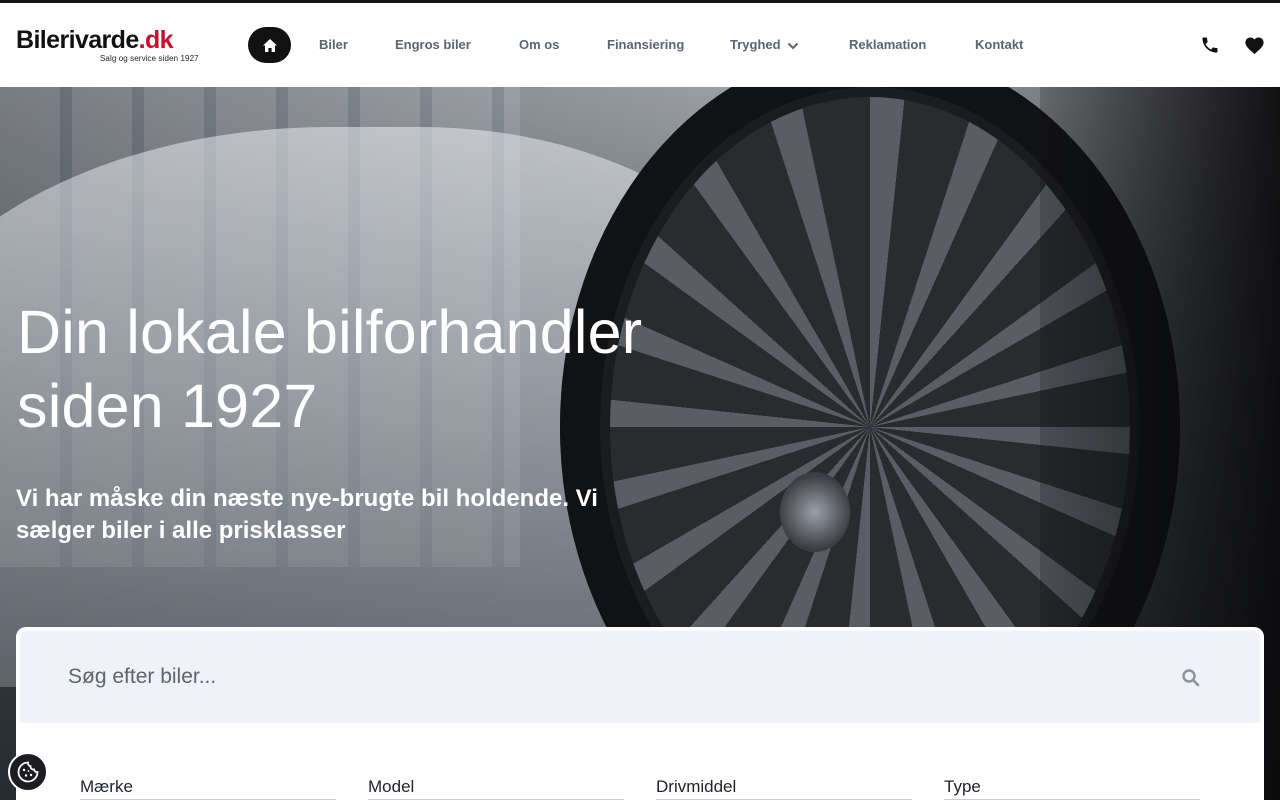 The width and height of the screenshot is (1280, 800). What do you see at coordinates (784, 788) in the screenshot?
I see `filter-drivmiddel: Drivmiddel` at bounding box center [784, 788].